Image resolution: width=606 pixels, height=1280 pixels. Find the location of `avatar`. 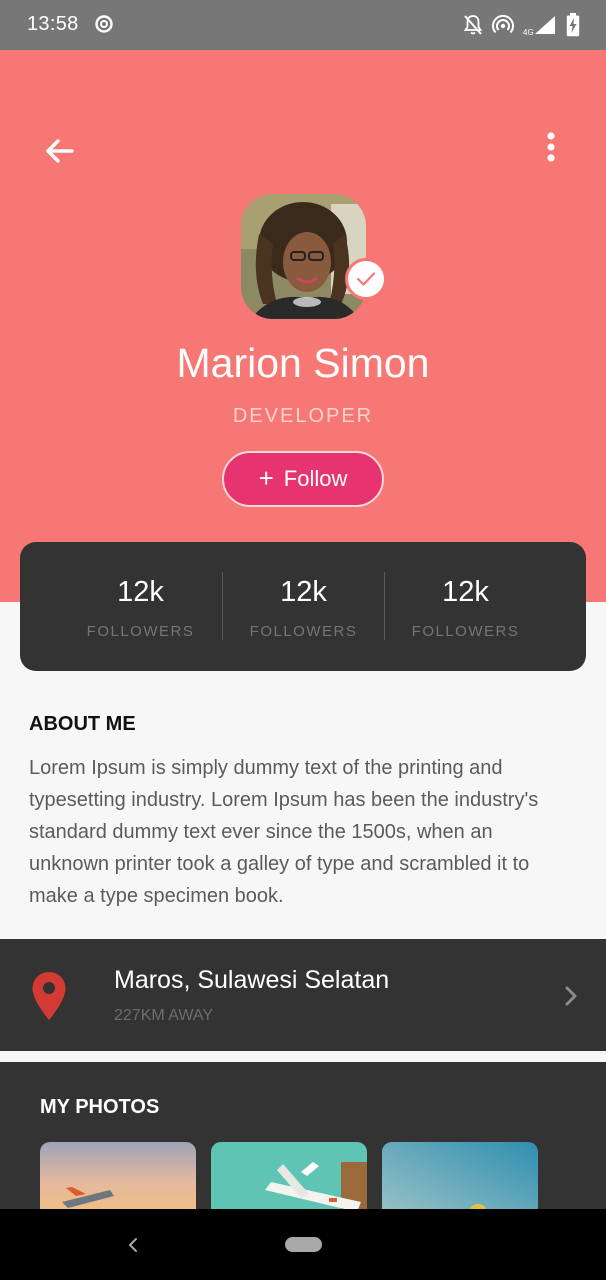

avatar is located at coordinates (303, 256).